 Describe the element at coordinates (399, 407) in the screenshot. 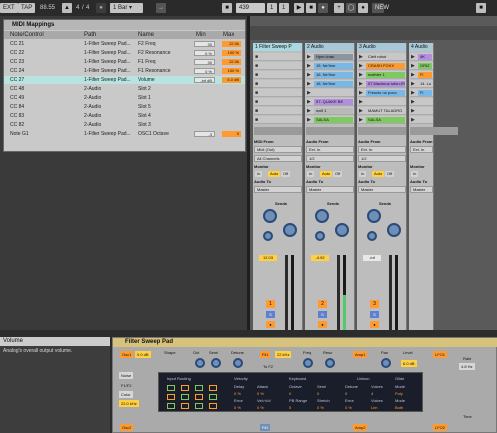

I see `mod-param-value: Both` at that location.